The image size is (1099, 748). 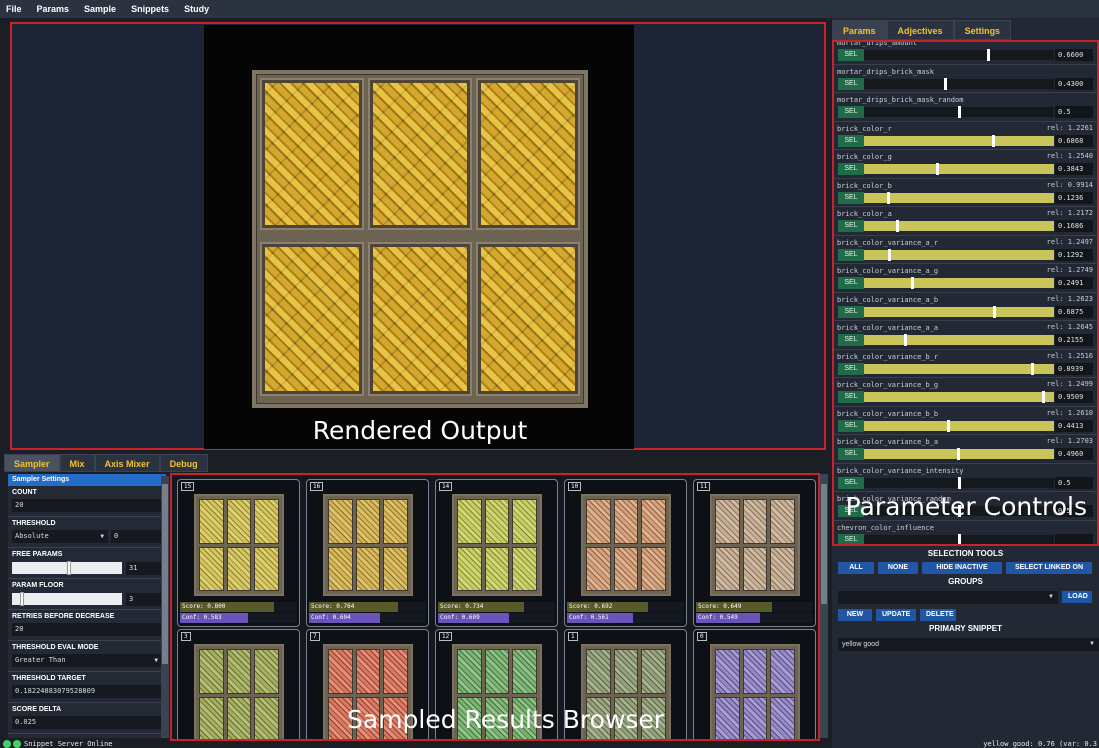 I want to click on menu-snippets: Snippets, so click(x=150, y=9).